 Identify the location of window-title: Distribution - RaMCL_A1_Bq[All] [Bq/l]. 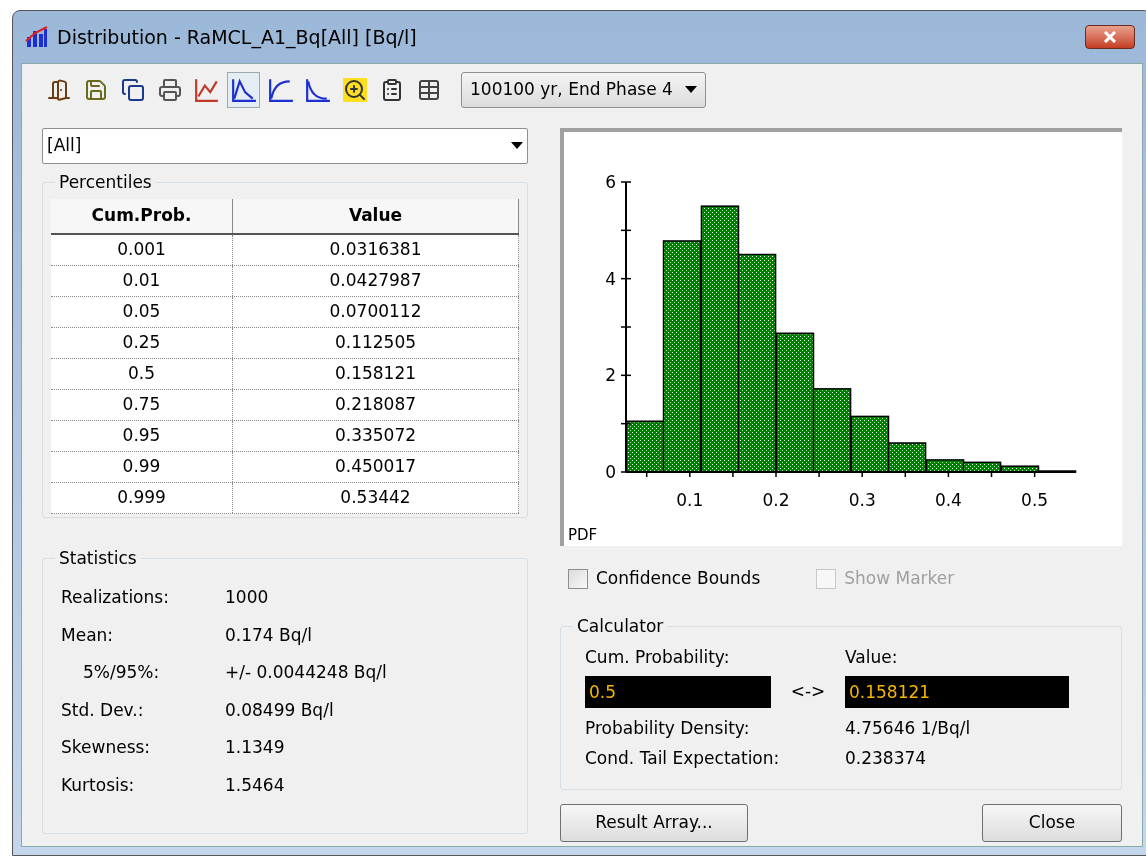
(237, 37).